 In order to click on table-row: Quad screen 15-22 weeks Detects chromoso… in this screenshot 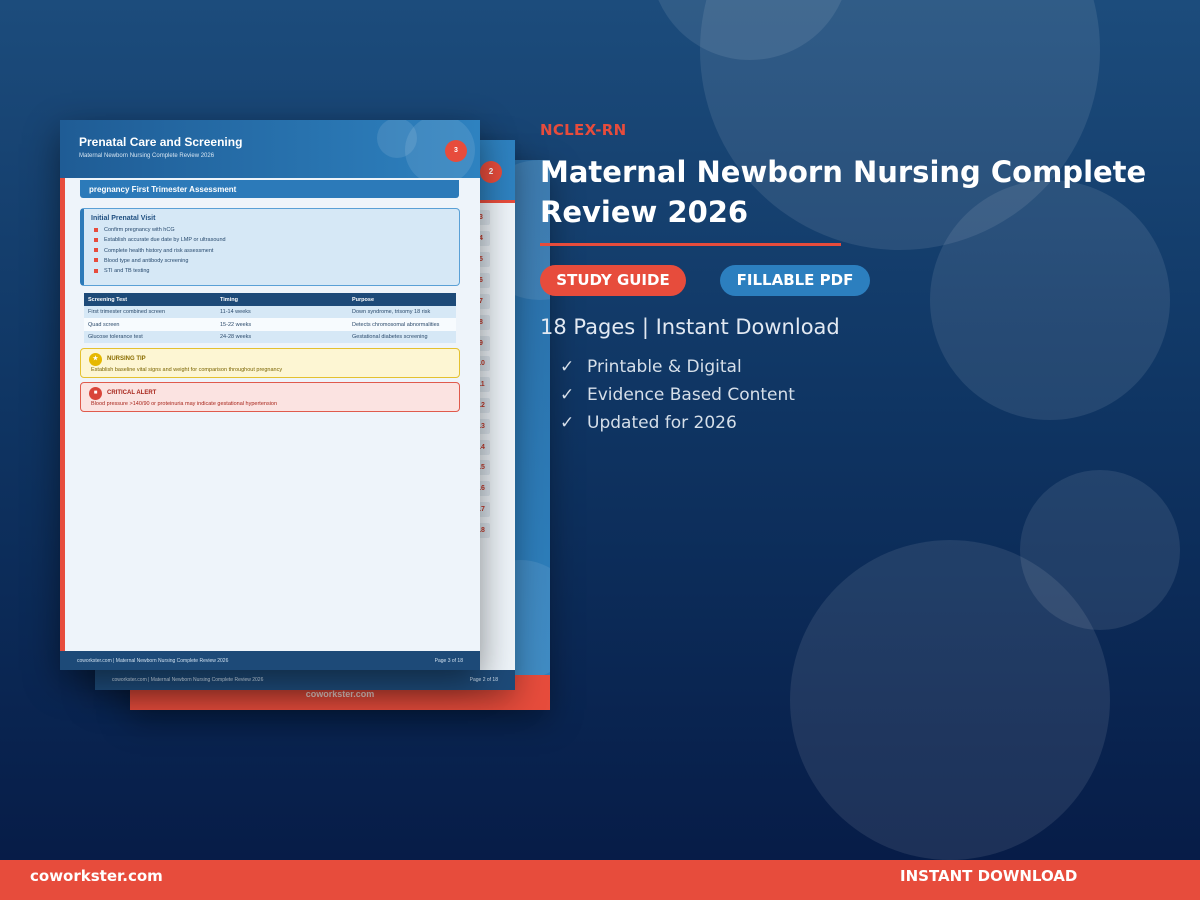, I will do `click(270, 324)`.